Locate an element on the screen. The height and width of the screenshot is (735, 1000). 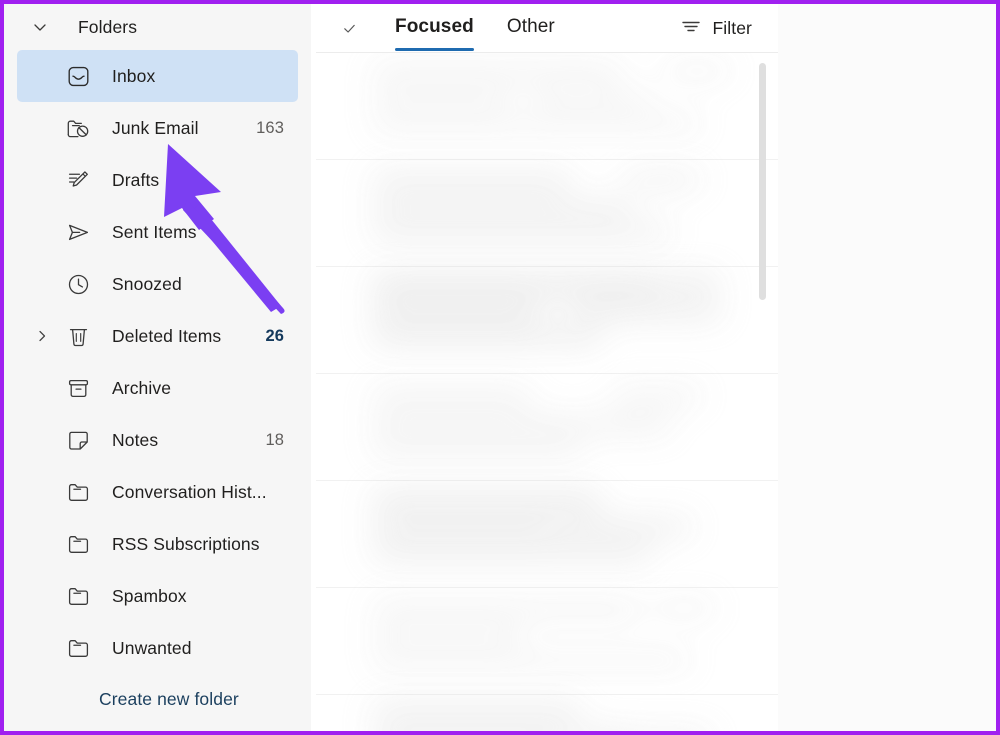
message-list-header: Focused Other Filter is located at coordinates (547, 28).